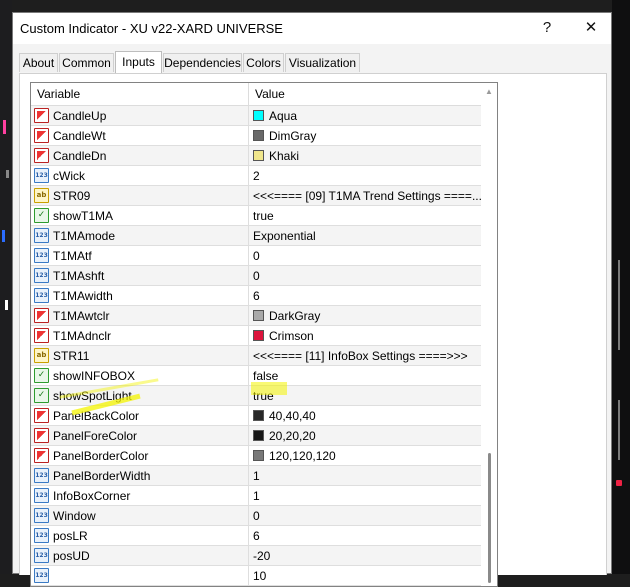  I want to click on table-row: ✓ showT1MA true, so click(256, 216).